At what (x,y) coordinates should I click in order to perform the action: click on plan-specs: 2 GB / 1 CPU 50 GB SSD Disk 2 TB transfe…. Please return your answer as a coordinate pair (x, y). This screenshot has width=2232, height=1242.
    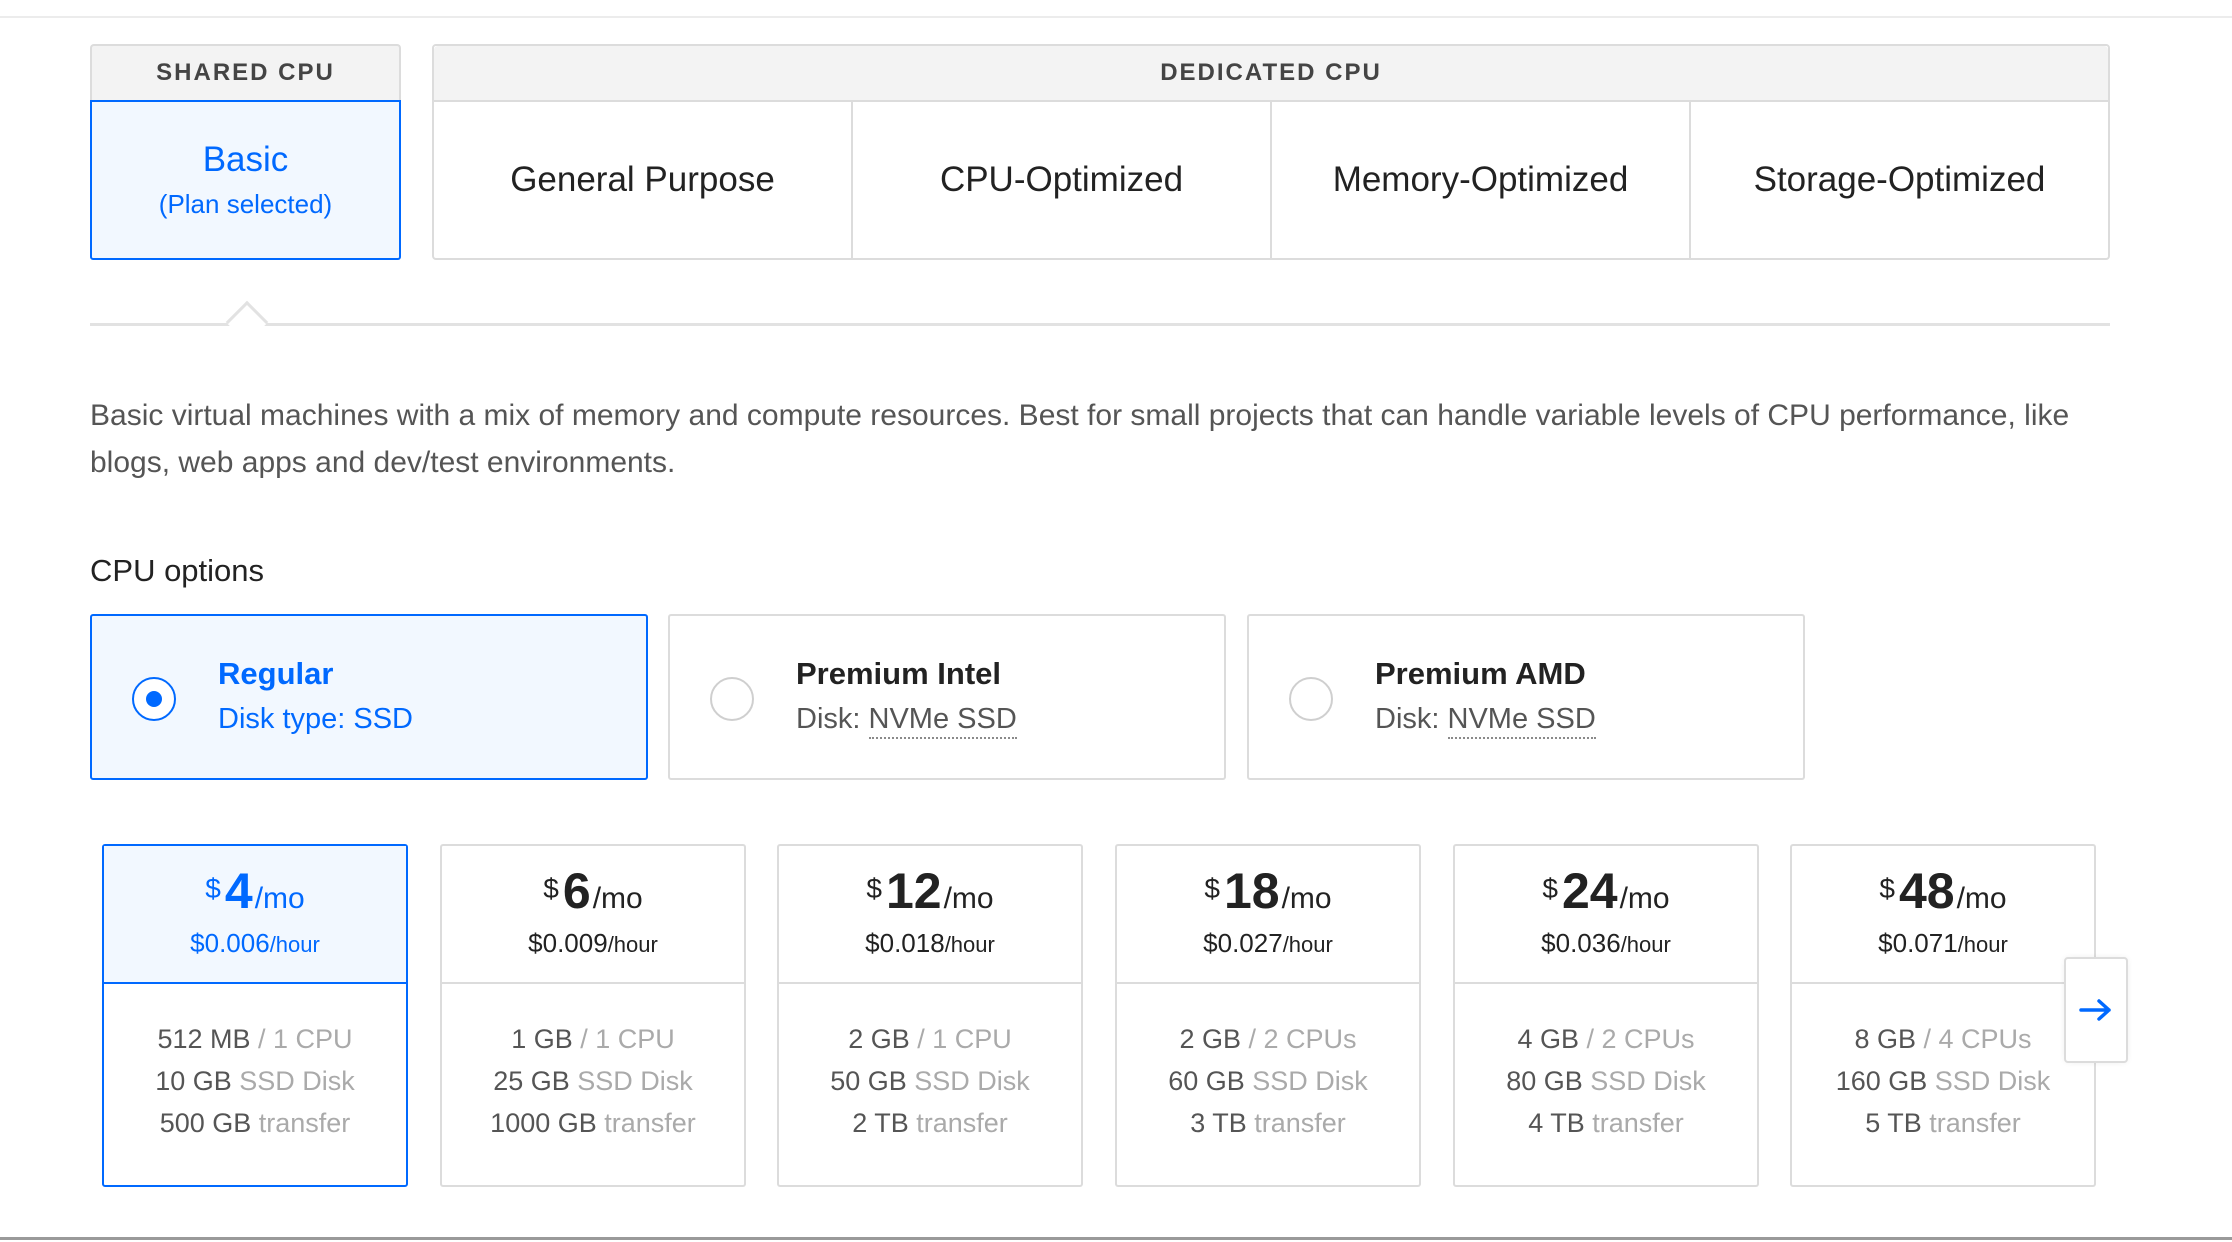
    Looking at the image, I should click on (930, 1064).